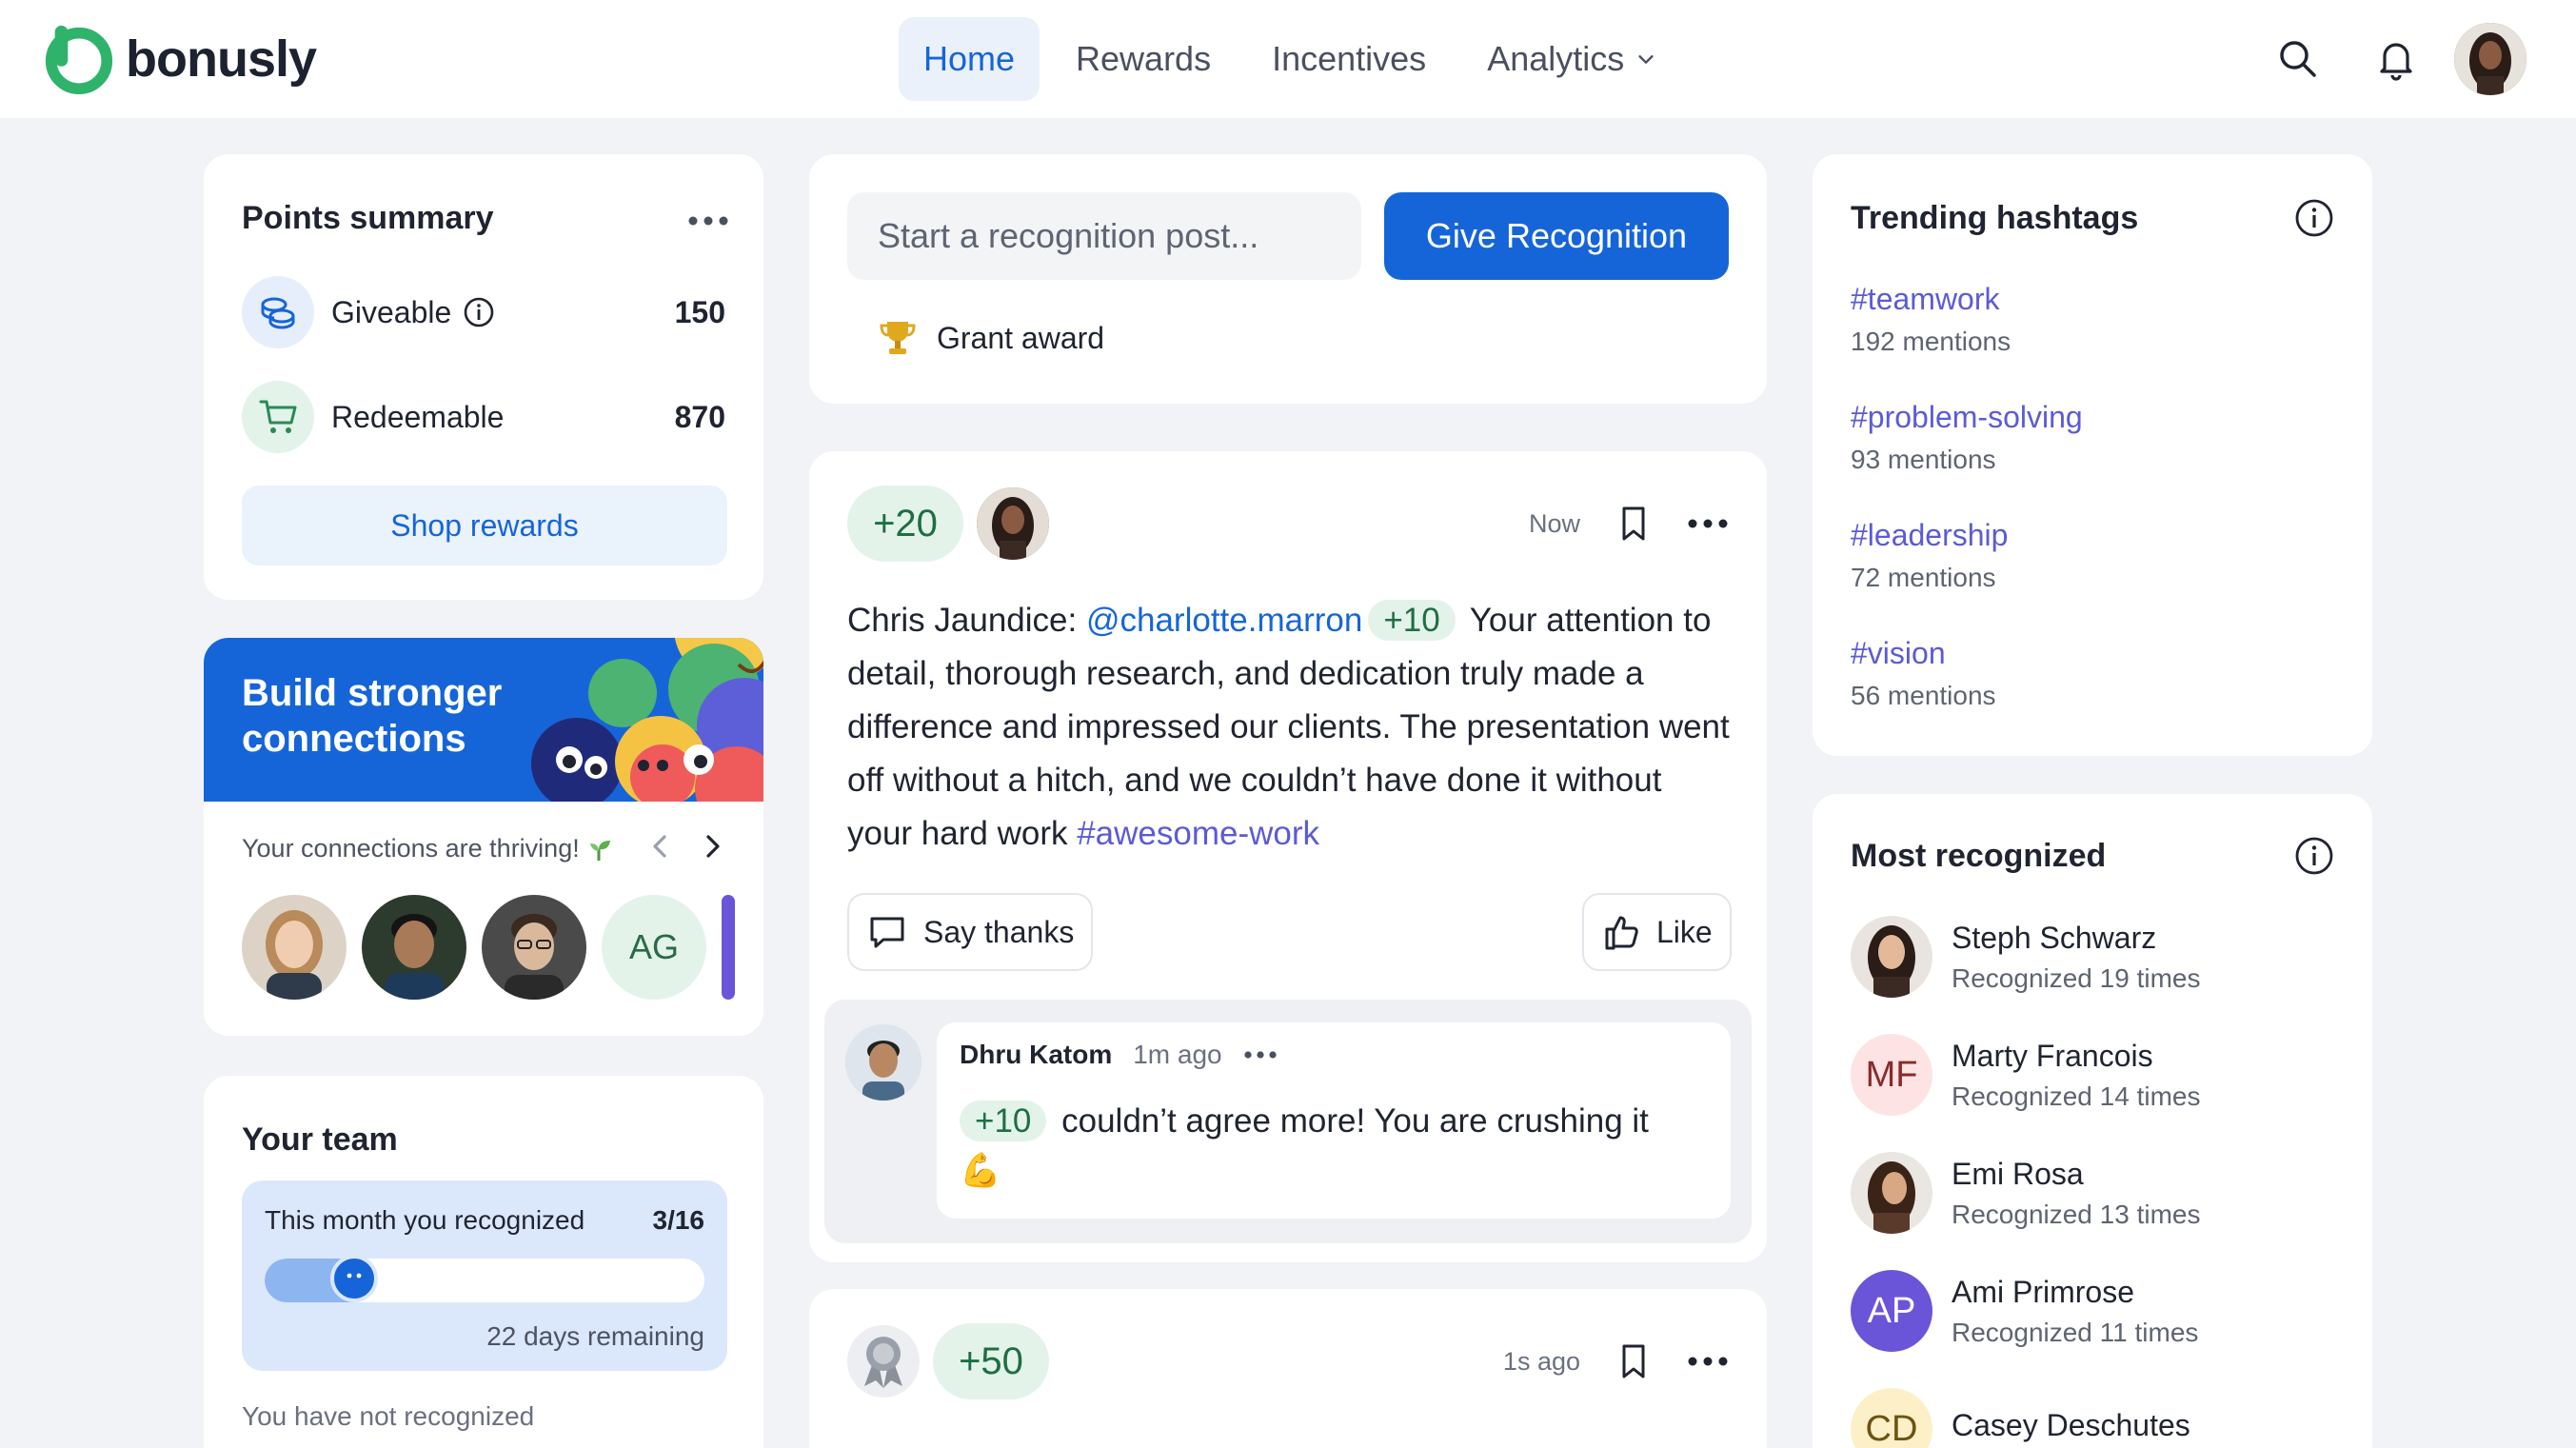 This screenshot has height=1448, width=2576. What do you see at coordinates (2076, 1075) in the screenshot?
I see `person-text: Marty Francois Recognized 14 times` at bounding box center [2076, 1075].